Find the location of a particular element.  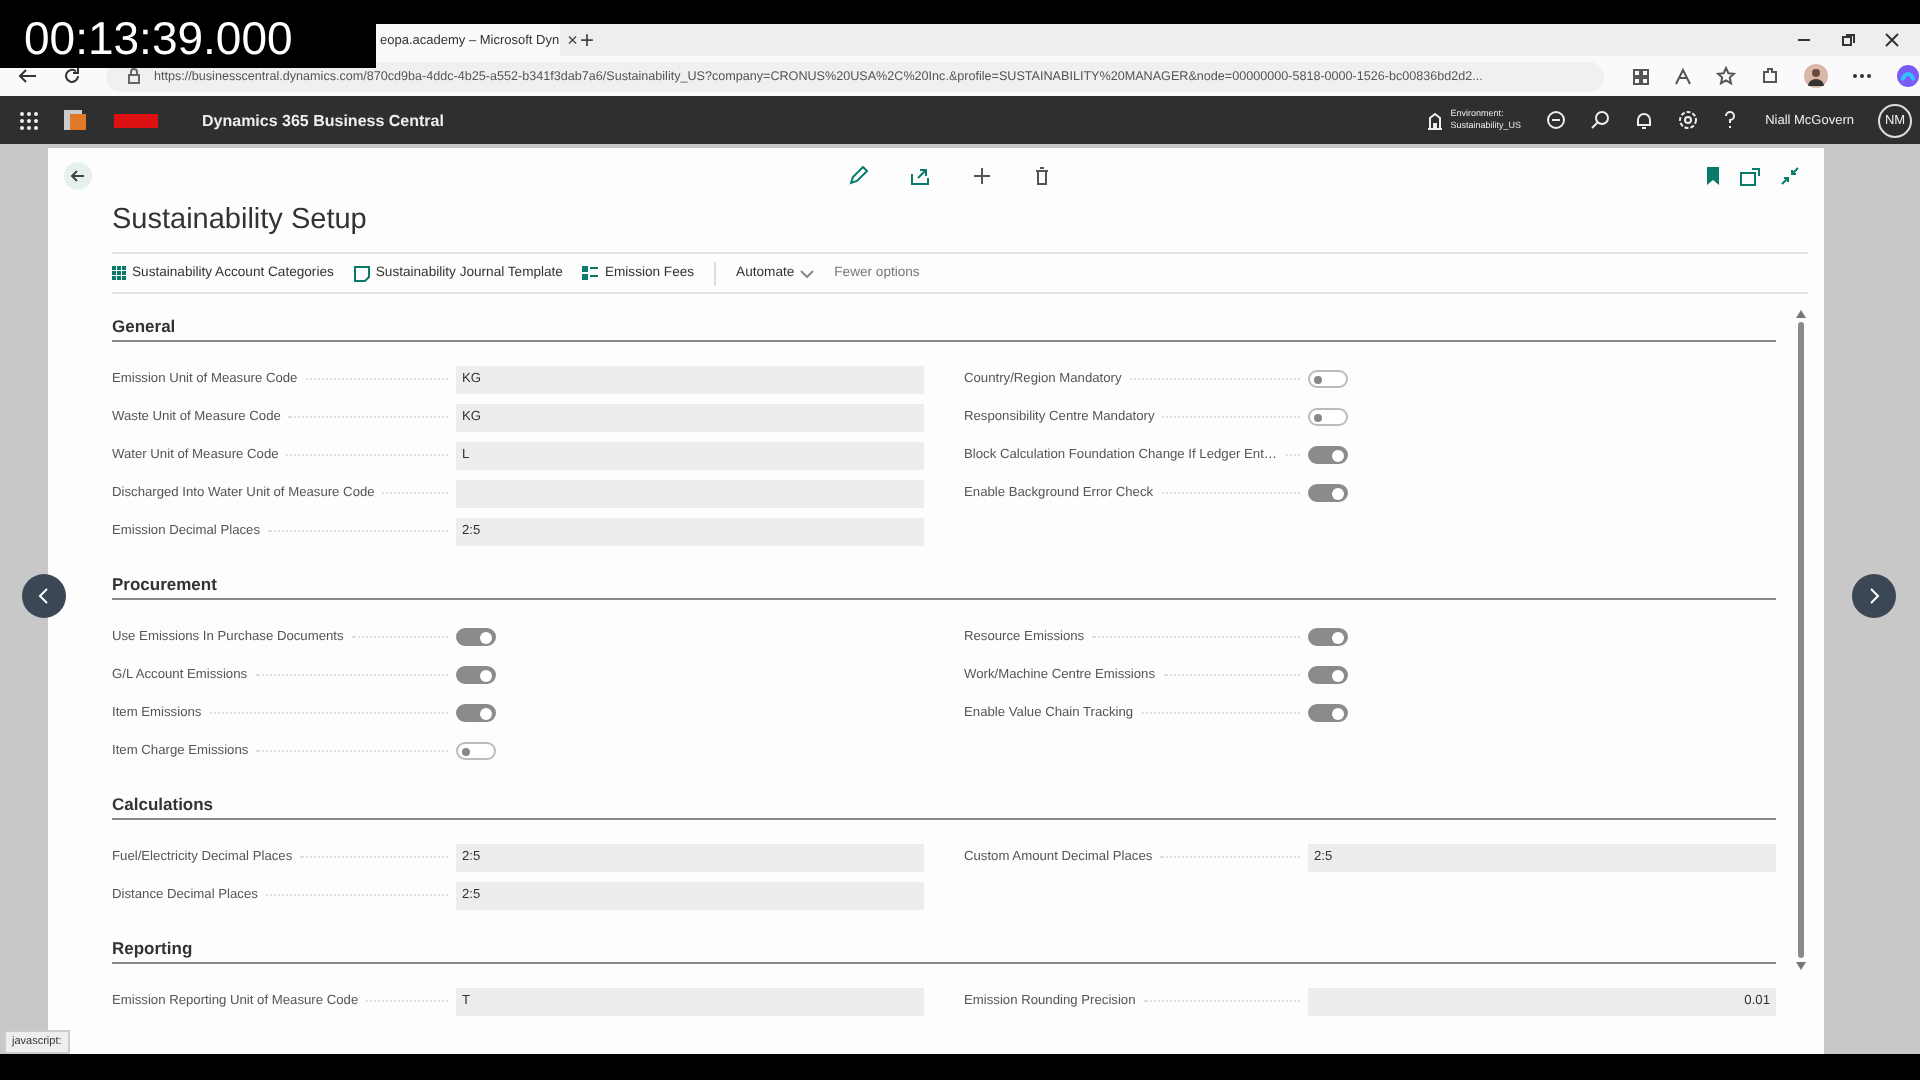

add-icon is located at coordinates (982, 176).